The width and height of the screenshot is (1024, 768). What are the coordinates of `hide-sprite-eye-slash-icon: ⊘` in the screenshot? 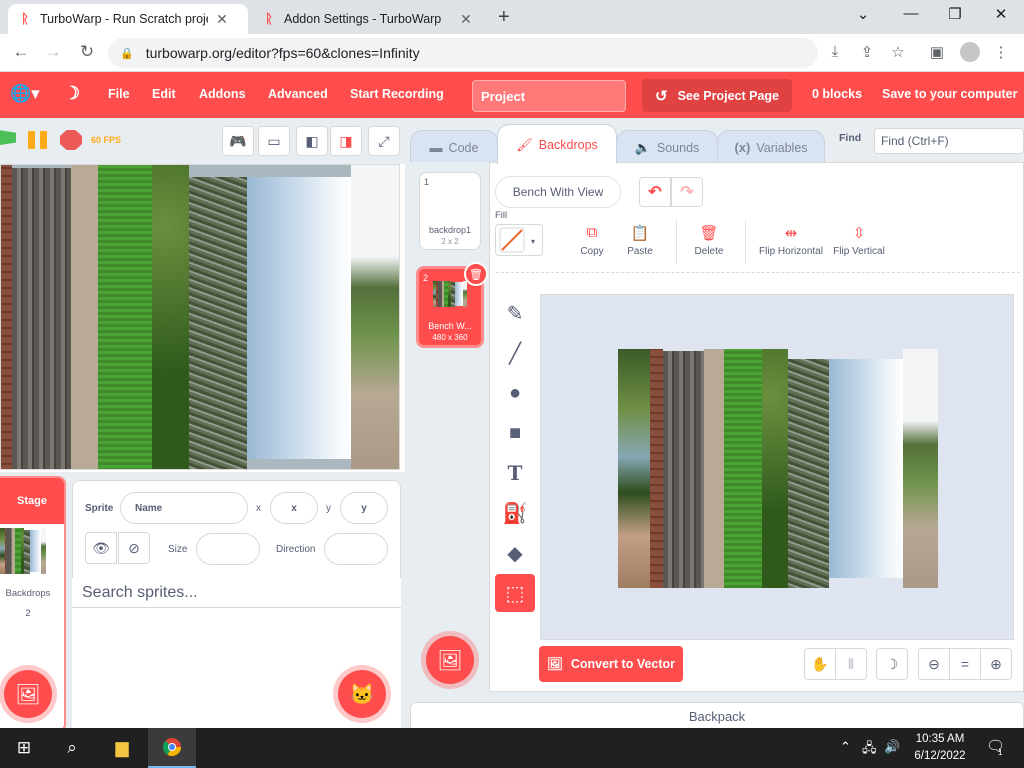 It's located at (134, 548).